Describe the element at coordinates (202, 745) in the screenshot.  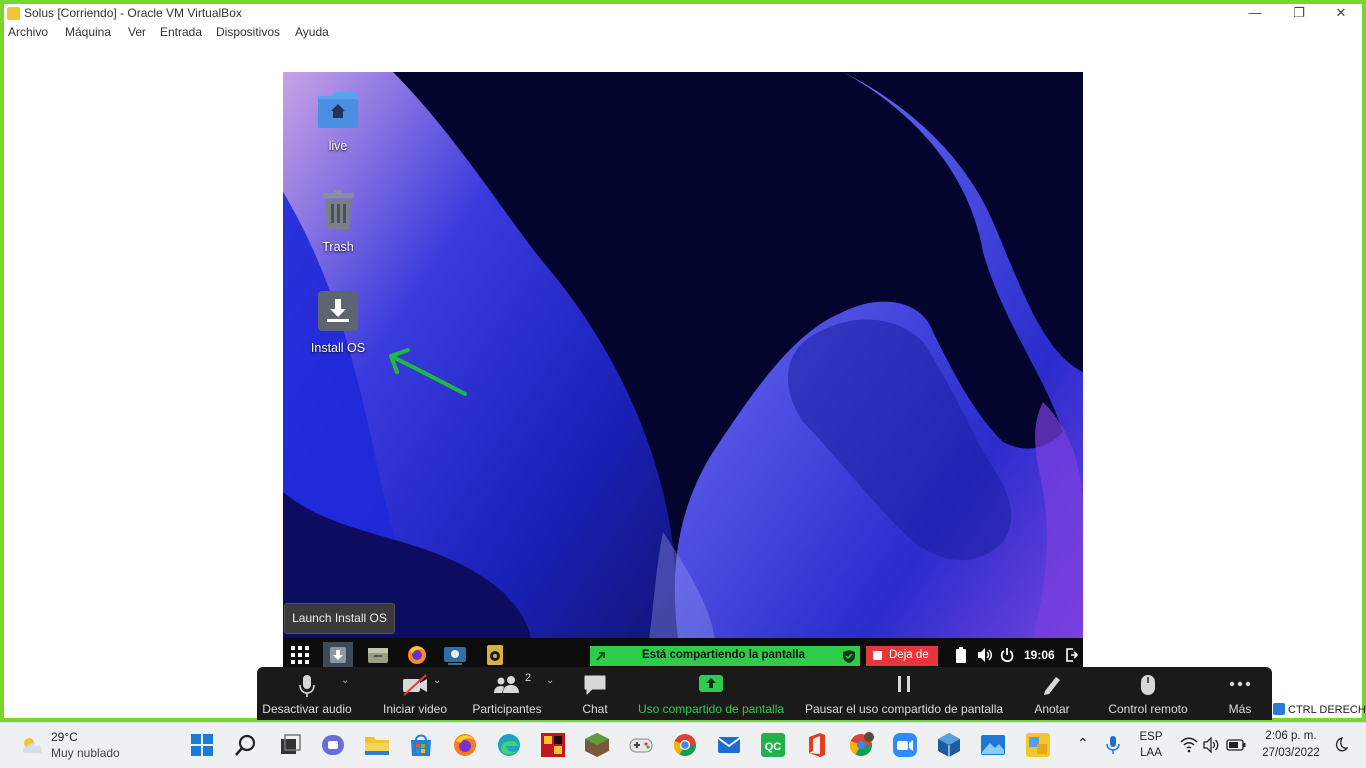
I see `start-icon` at that location.